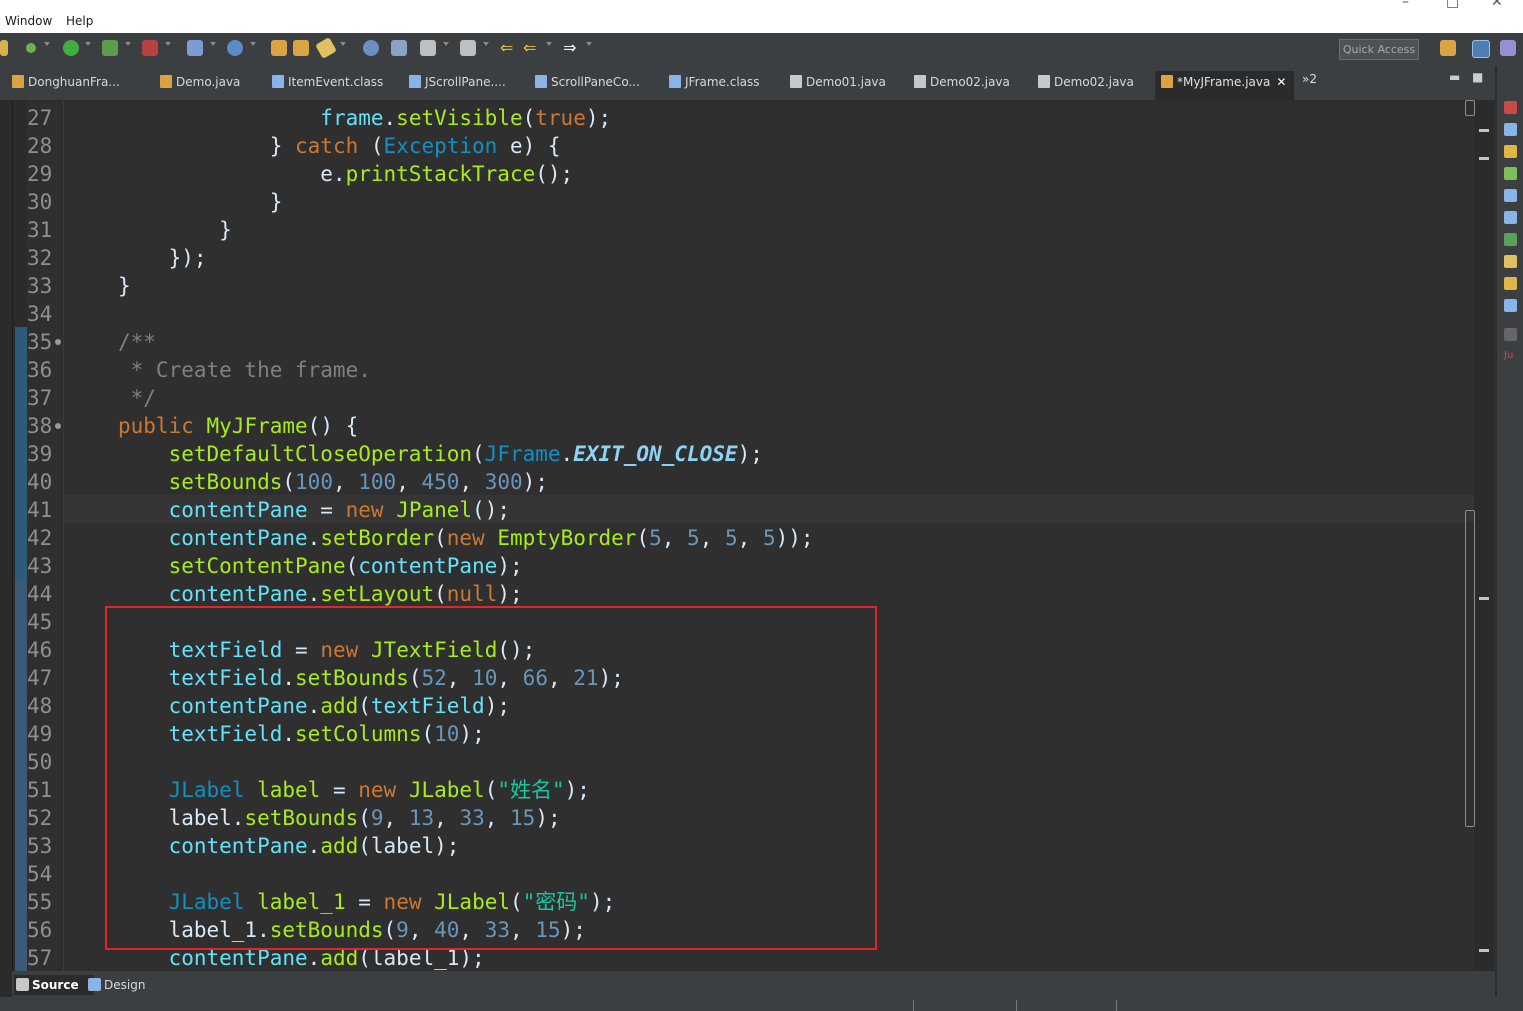 This screenshot has width=1523, height=1011. Describe the element at coordinates (1477, 77) in the screenshot. I see `maximize-editor-icon: ■` at that location.